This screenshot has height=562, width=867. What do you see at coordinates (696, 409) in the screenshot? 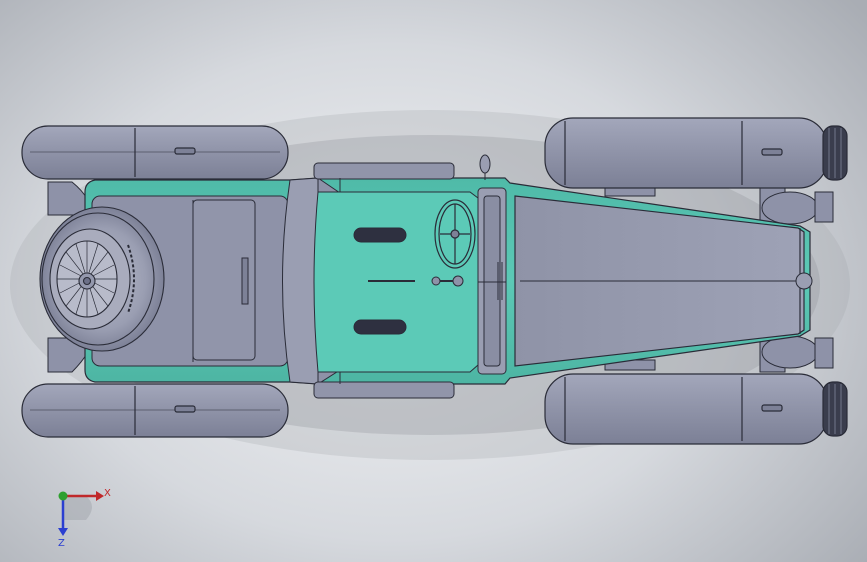
I see `front-right-tire` at bounding box center [696, 409].